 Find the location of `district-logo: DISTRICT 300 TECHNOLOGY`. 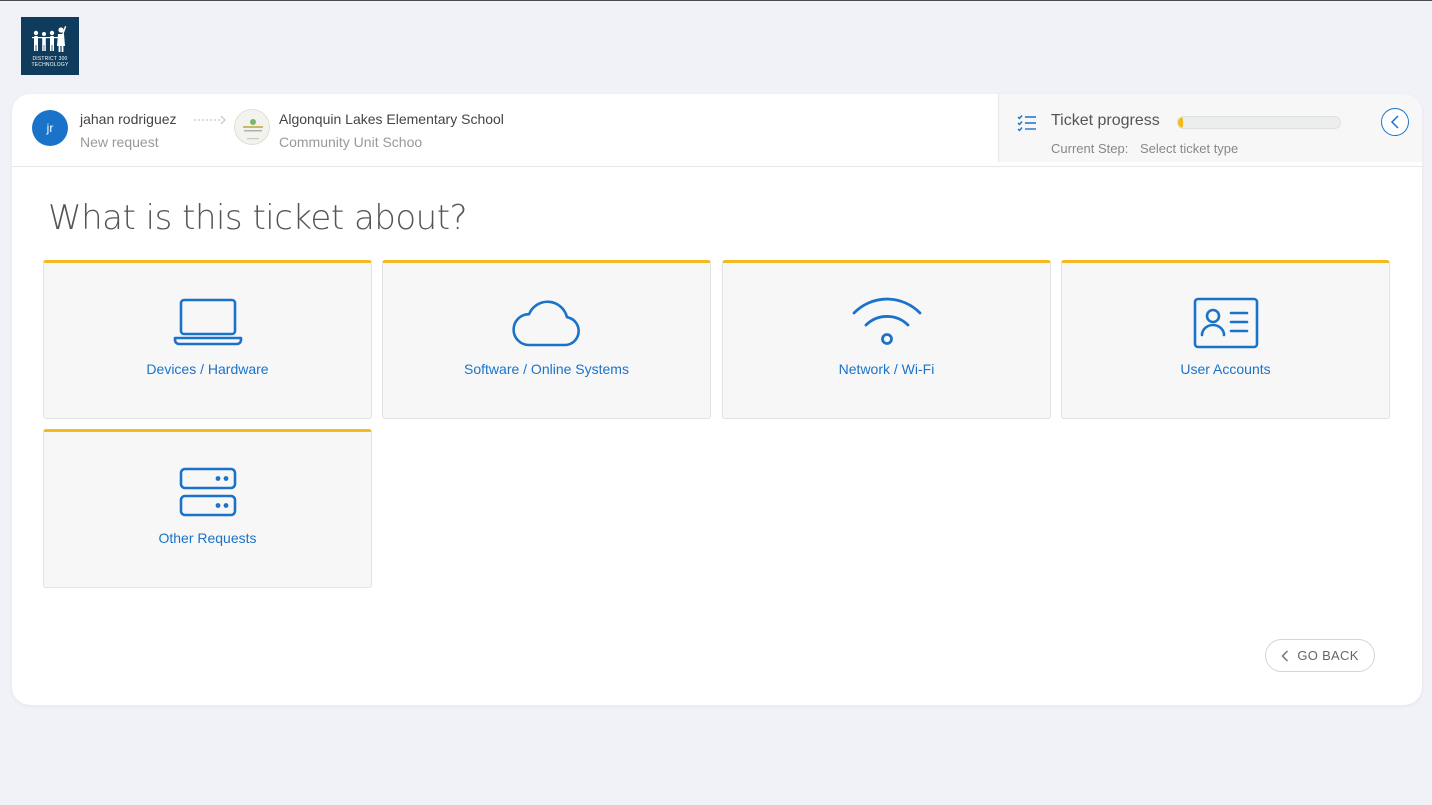

district-logo: DISTRICT 300 TECHNOLOGY is located at coordinates (50, 46).